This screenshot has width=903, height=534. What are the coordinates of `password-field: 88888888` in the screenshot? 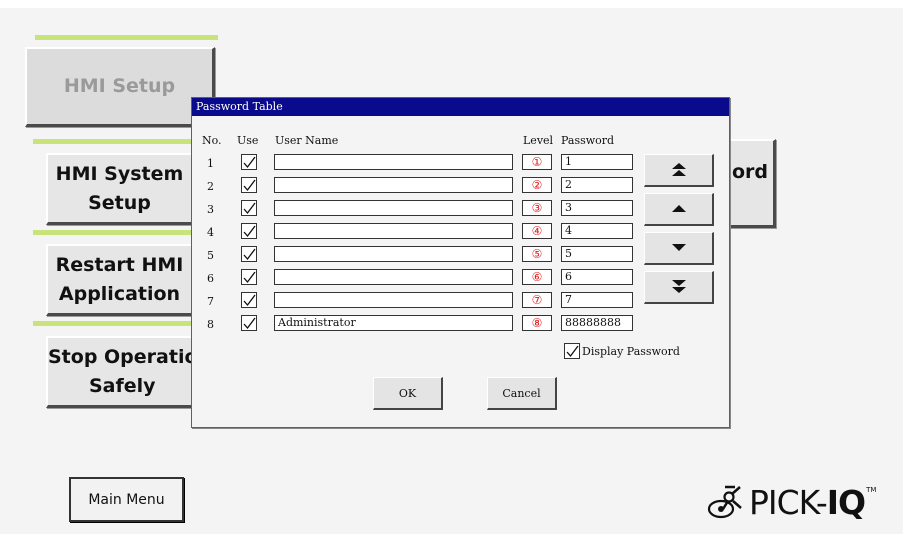 It's located at (597, 323).